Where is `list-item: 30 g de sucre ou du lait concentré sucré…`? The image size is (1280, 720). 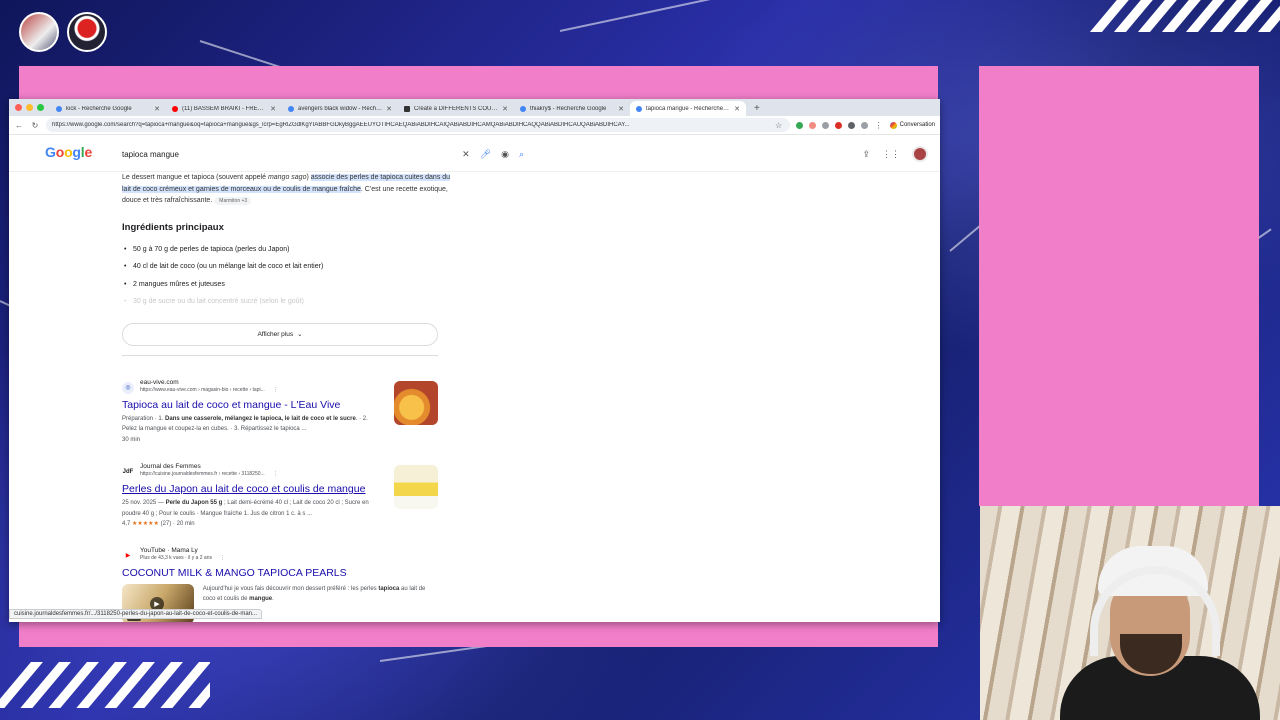 list-item: 30 g de sucre ou du lait concentré sucré… is located at coordinates (288, 302).